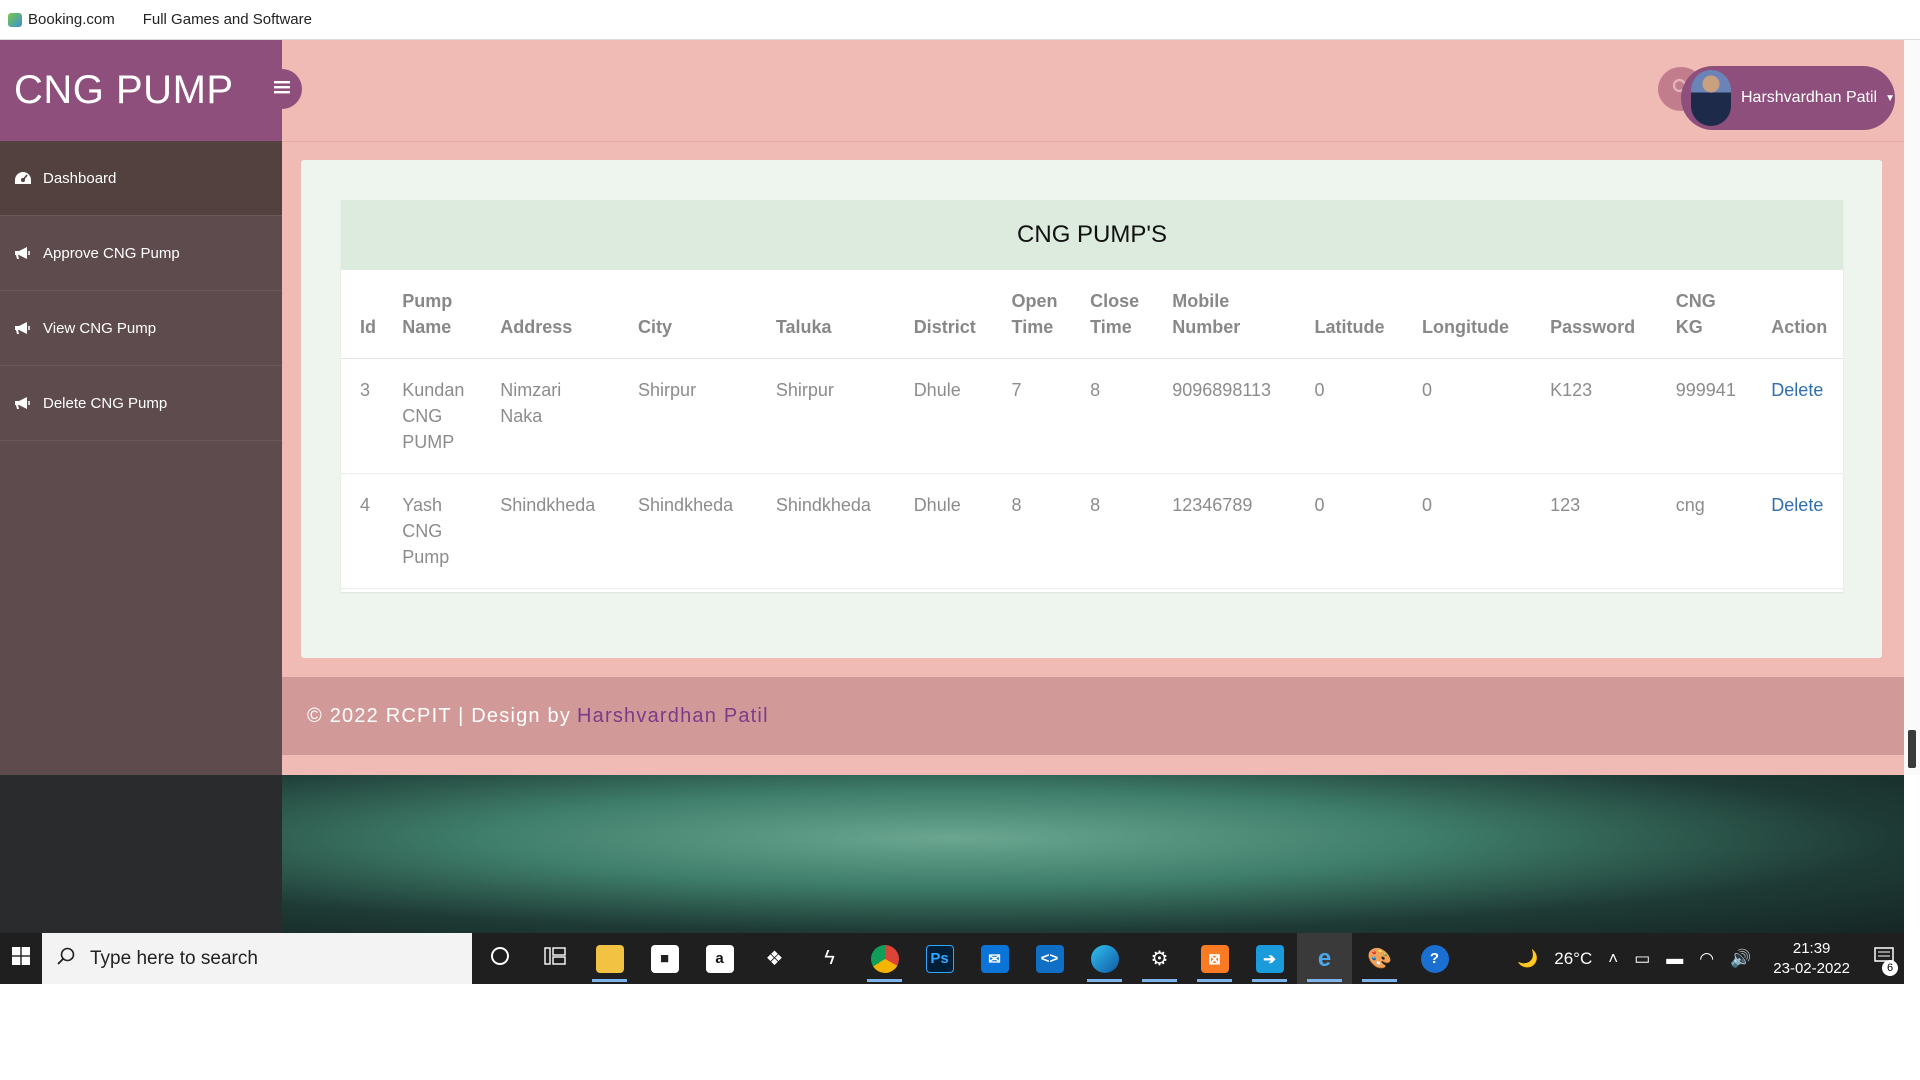 This screenshot has height=1080, width=1920. I want to click on scroll-thumb, so click(1912, 749).